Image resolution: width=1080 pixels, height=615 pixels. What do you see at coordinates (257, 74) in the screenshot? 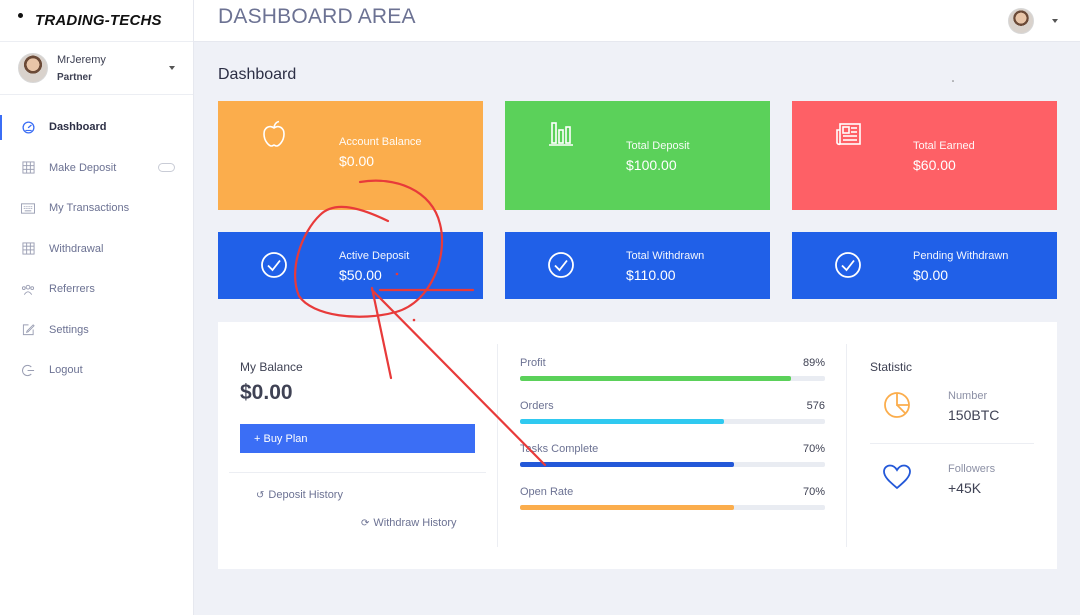
I see `section-title: Dashboard` at bounding box center [257, 74].